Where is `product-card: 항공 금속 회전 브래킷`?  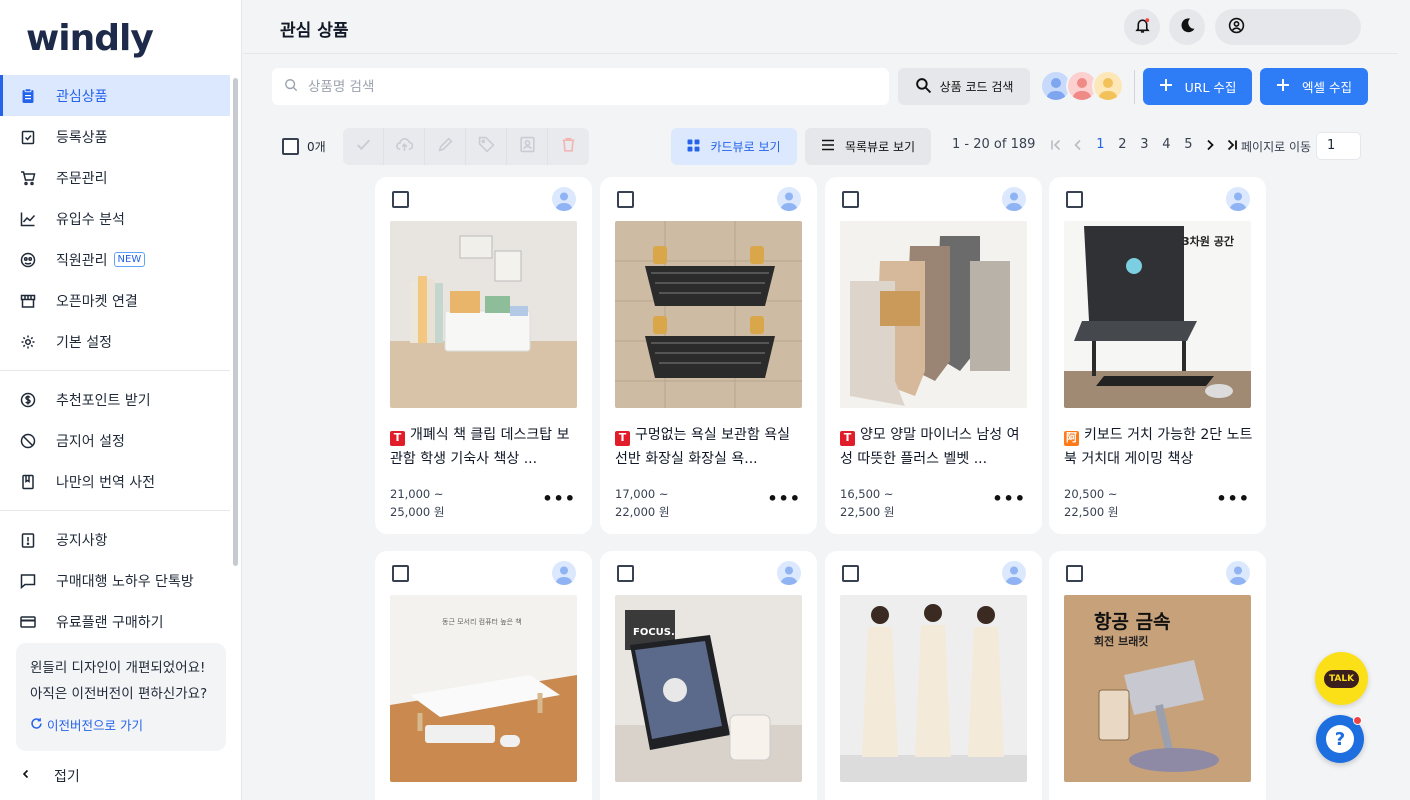 product-card: 항공 금속 회전 브래킷 is located at coordinates (1157, 675).